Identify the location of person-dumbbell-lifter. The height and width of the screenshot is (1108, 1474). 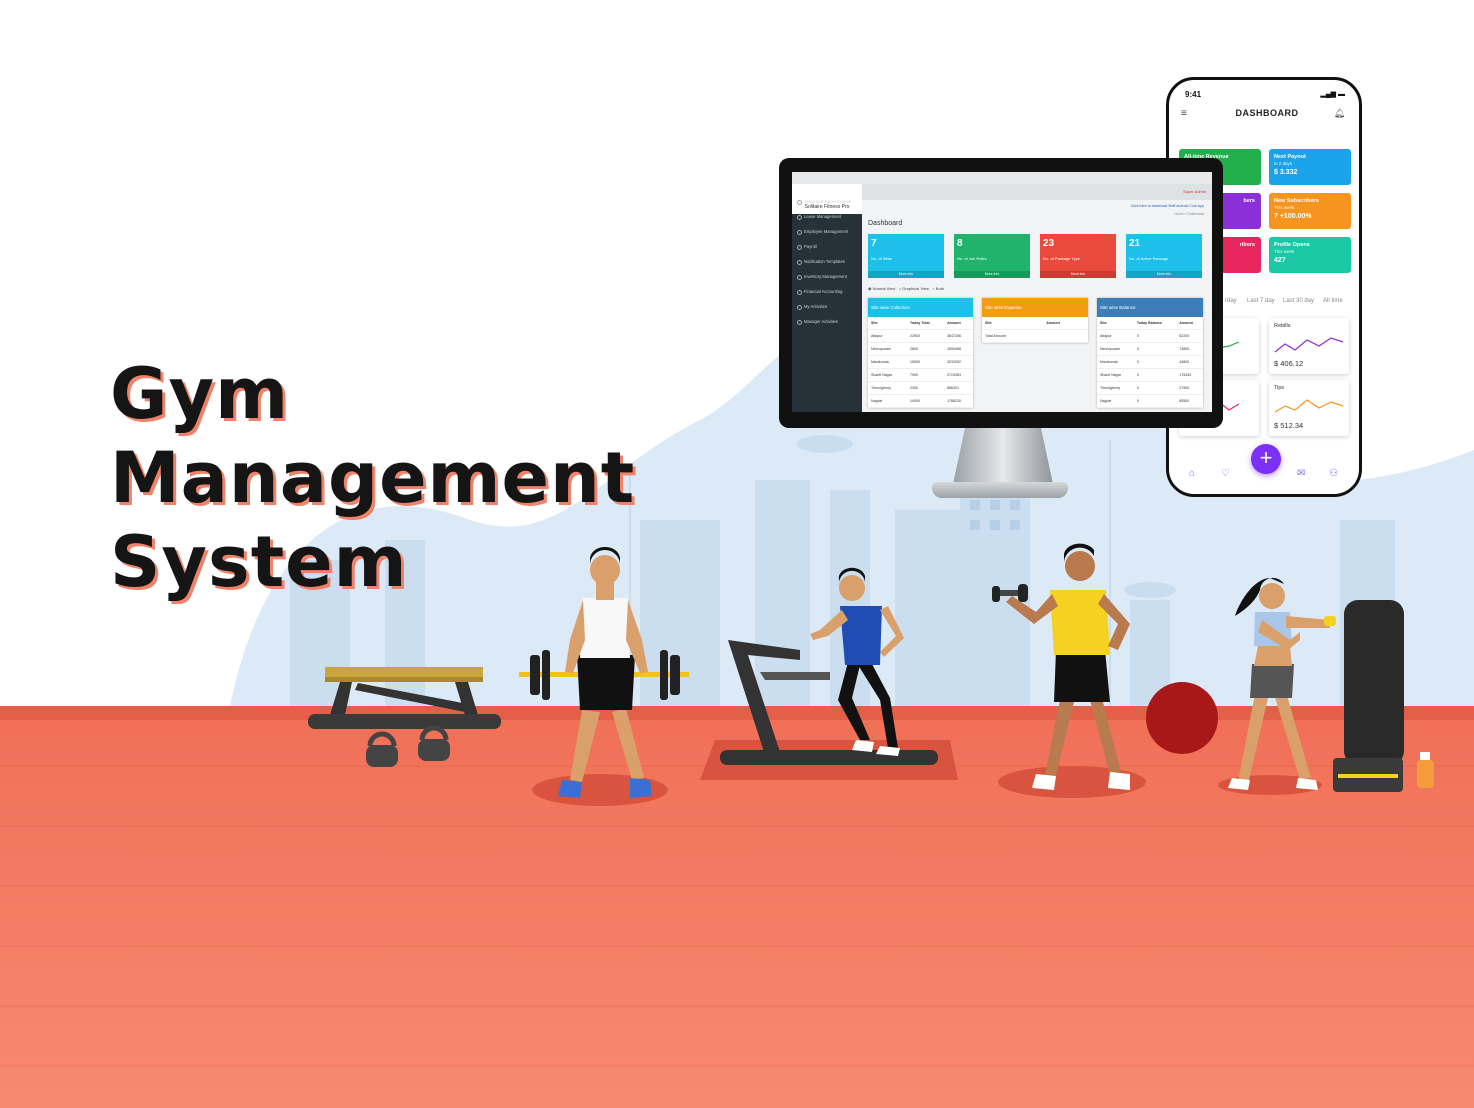
(1069, 670).